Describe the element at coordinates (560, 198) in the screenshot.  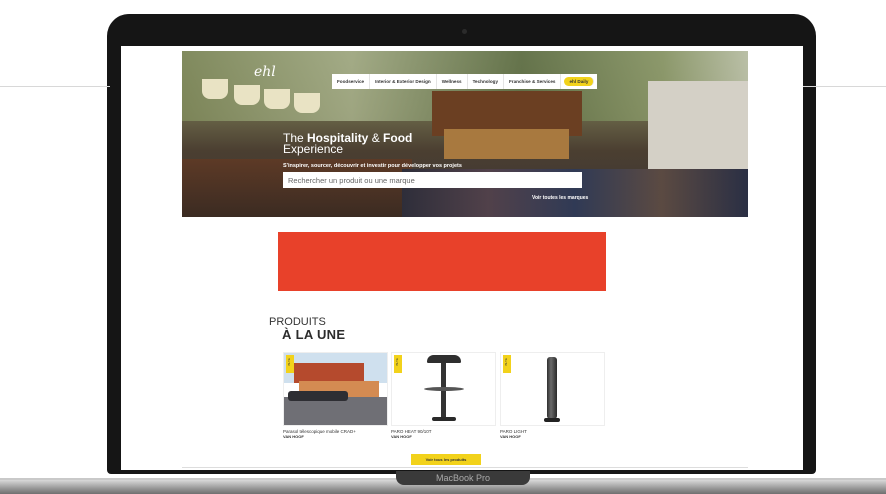
I see `all-brands-link: Voir toutes les marques` at that location.